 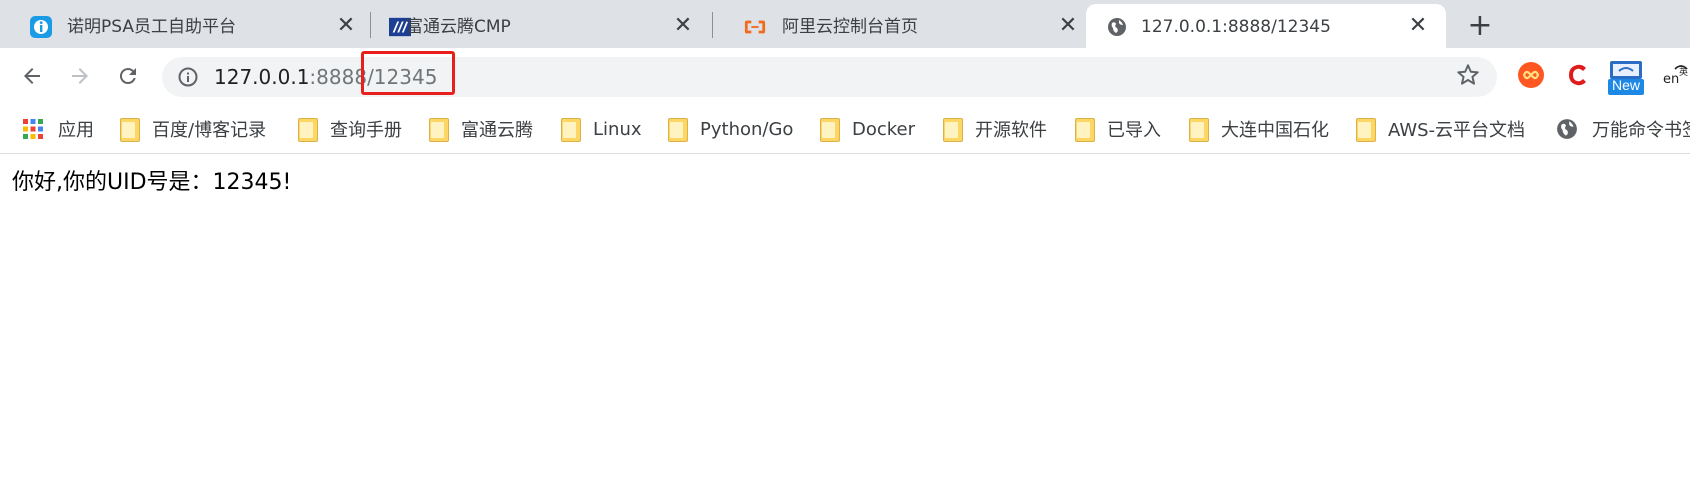 What do you see at coordinates (755, 27) in the screenshot?
I see `aliyun-logo-icon` at bounding box center [755, 27].